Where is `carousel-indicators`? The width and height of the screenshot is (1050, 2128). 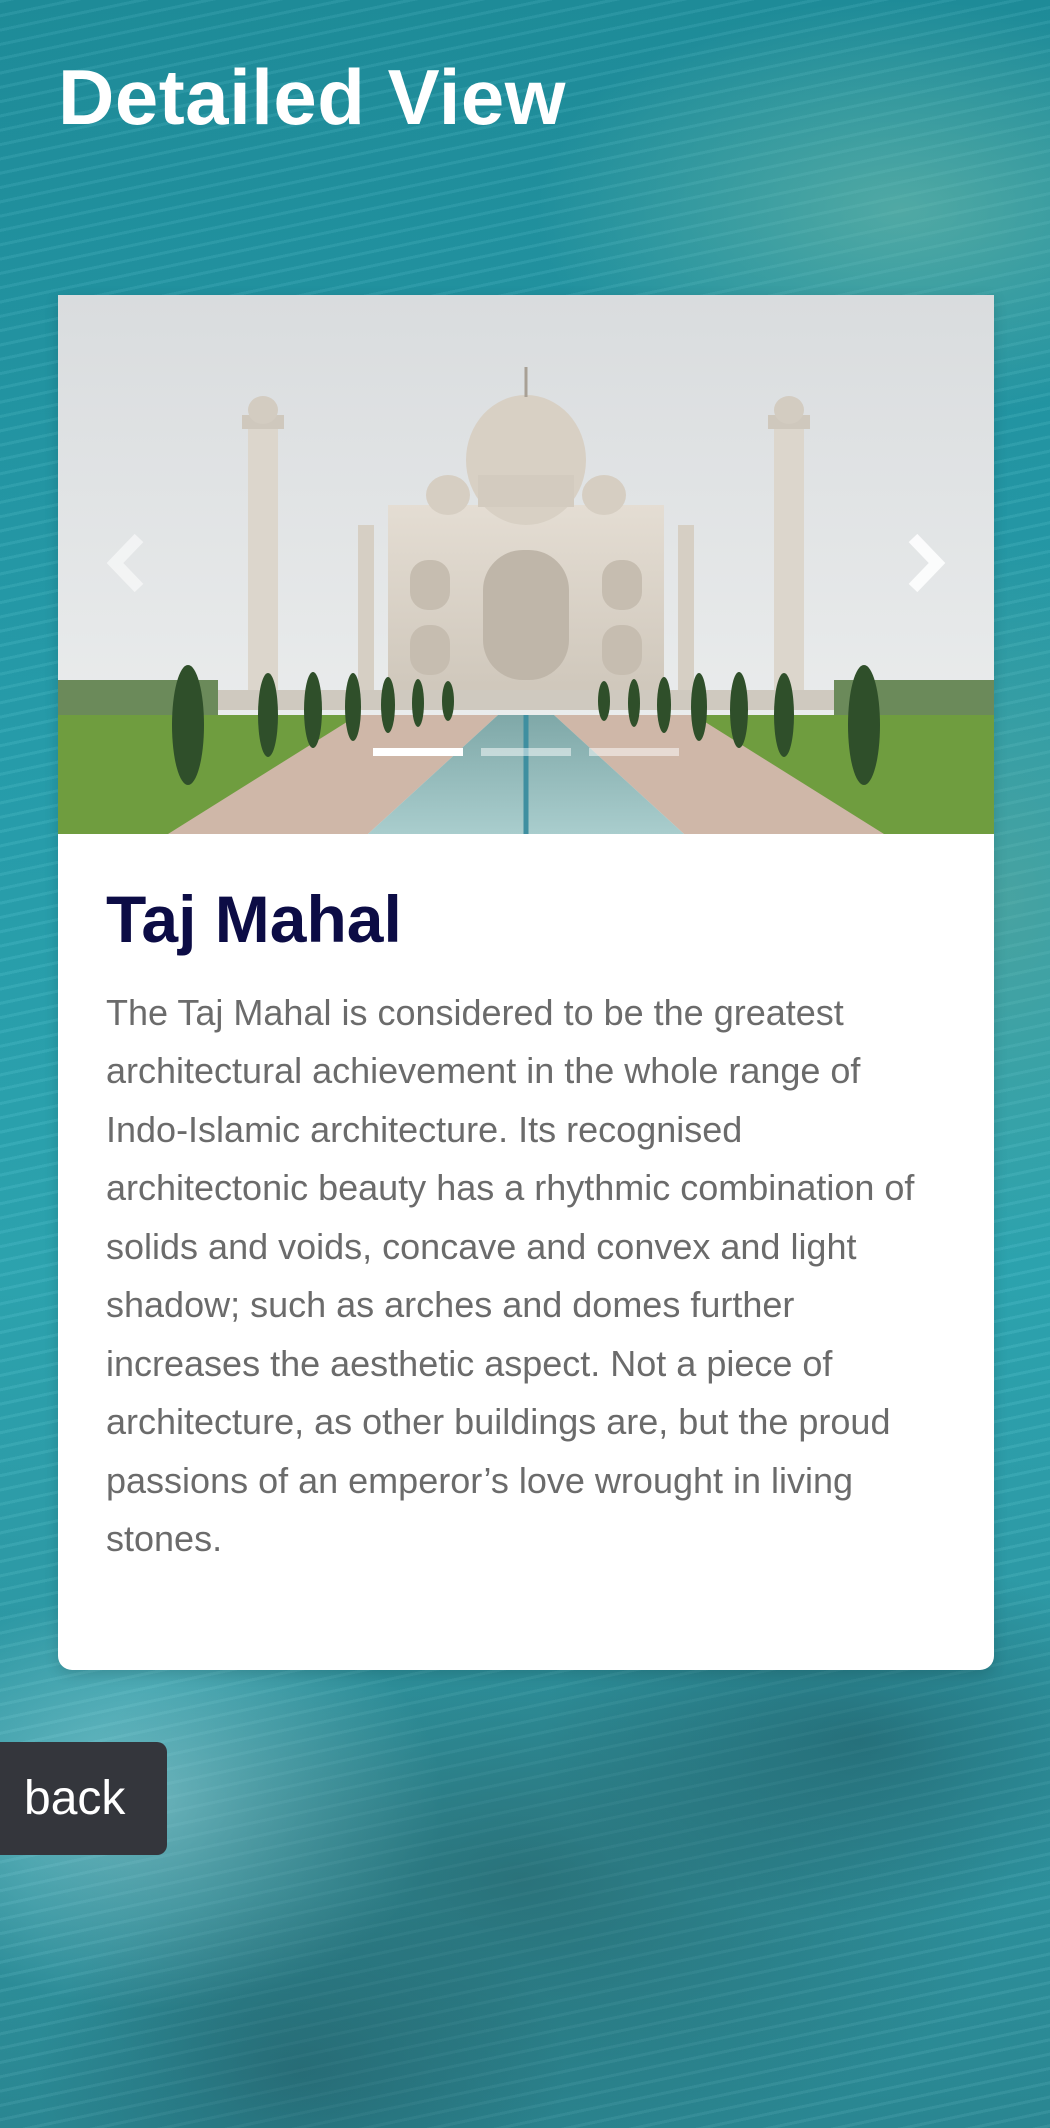 carousel-indicators is located at coordinates (526, 752).